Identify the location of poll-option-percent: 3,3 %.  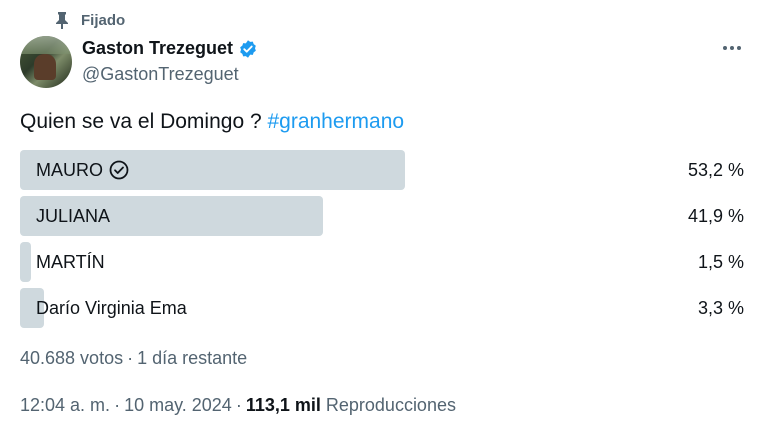
(720, 308).